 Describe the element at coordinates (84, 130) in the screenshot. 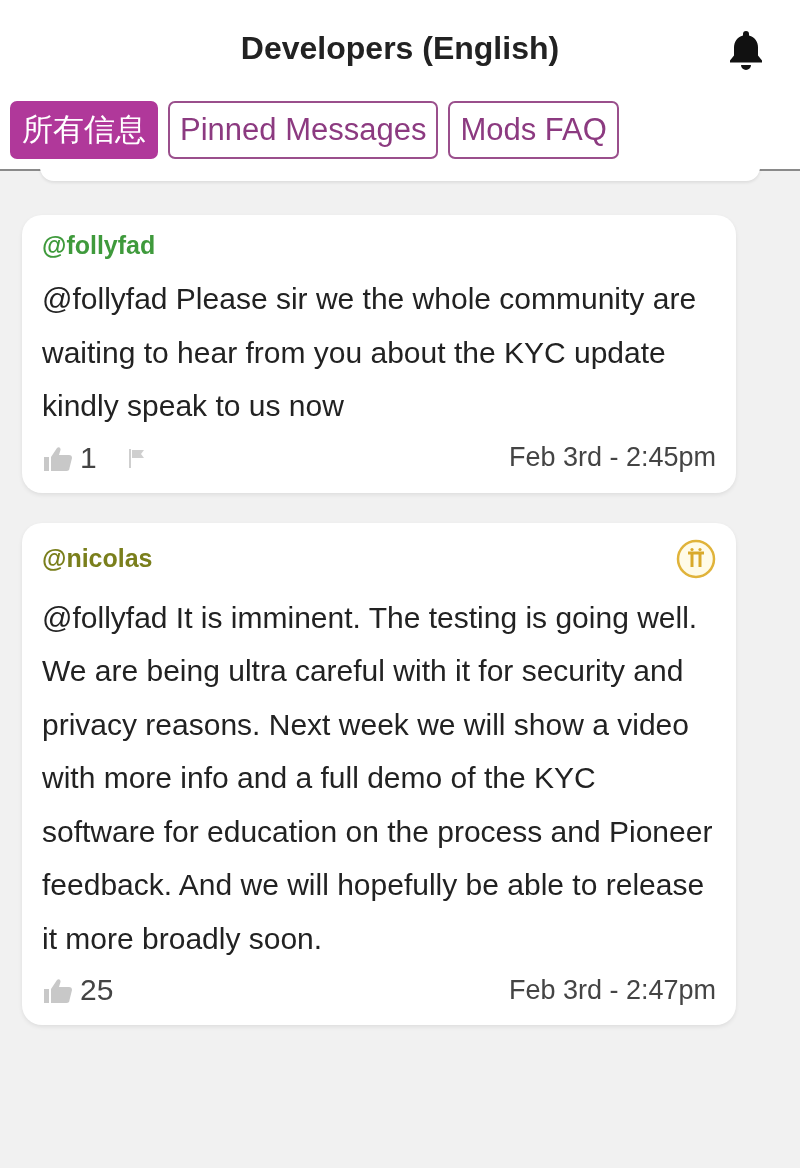

I see `tab: 所有信息` at that location.